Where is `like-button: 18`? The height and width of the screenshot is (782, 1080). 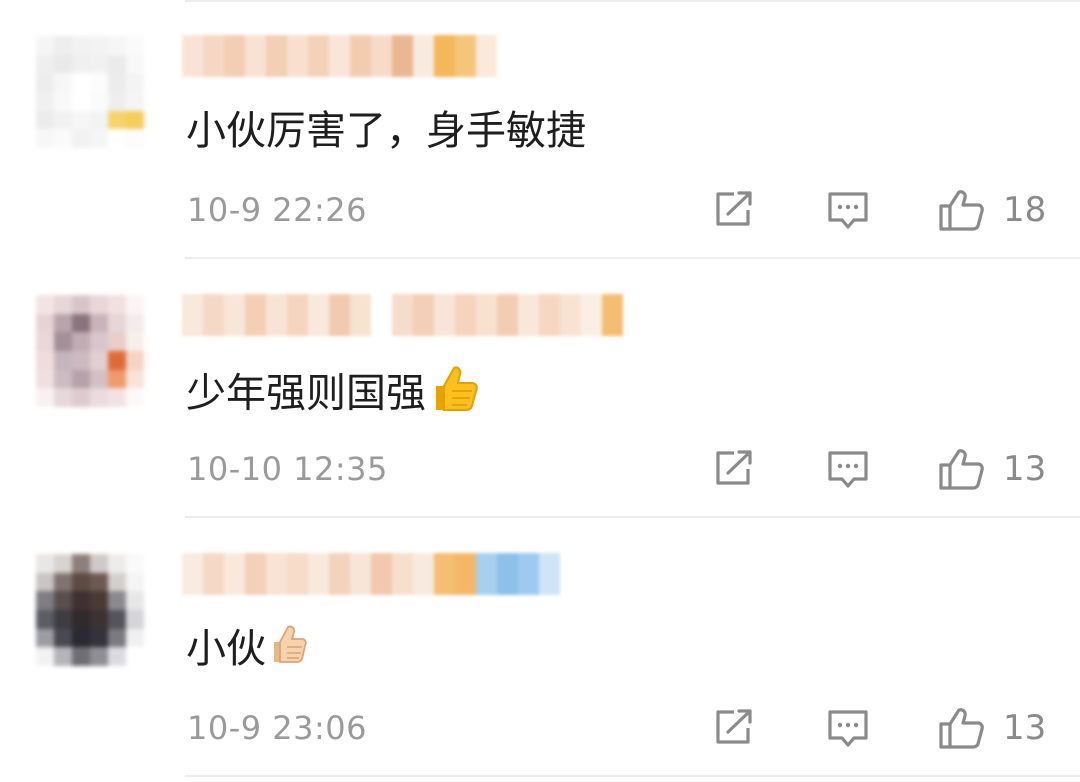
like-button: 18 is located at coordinates (997, 210).